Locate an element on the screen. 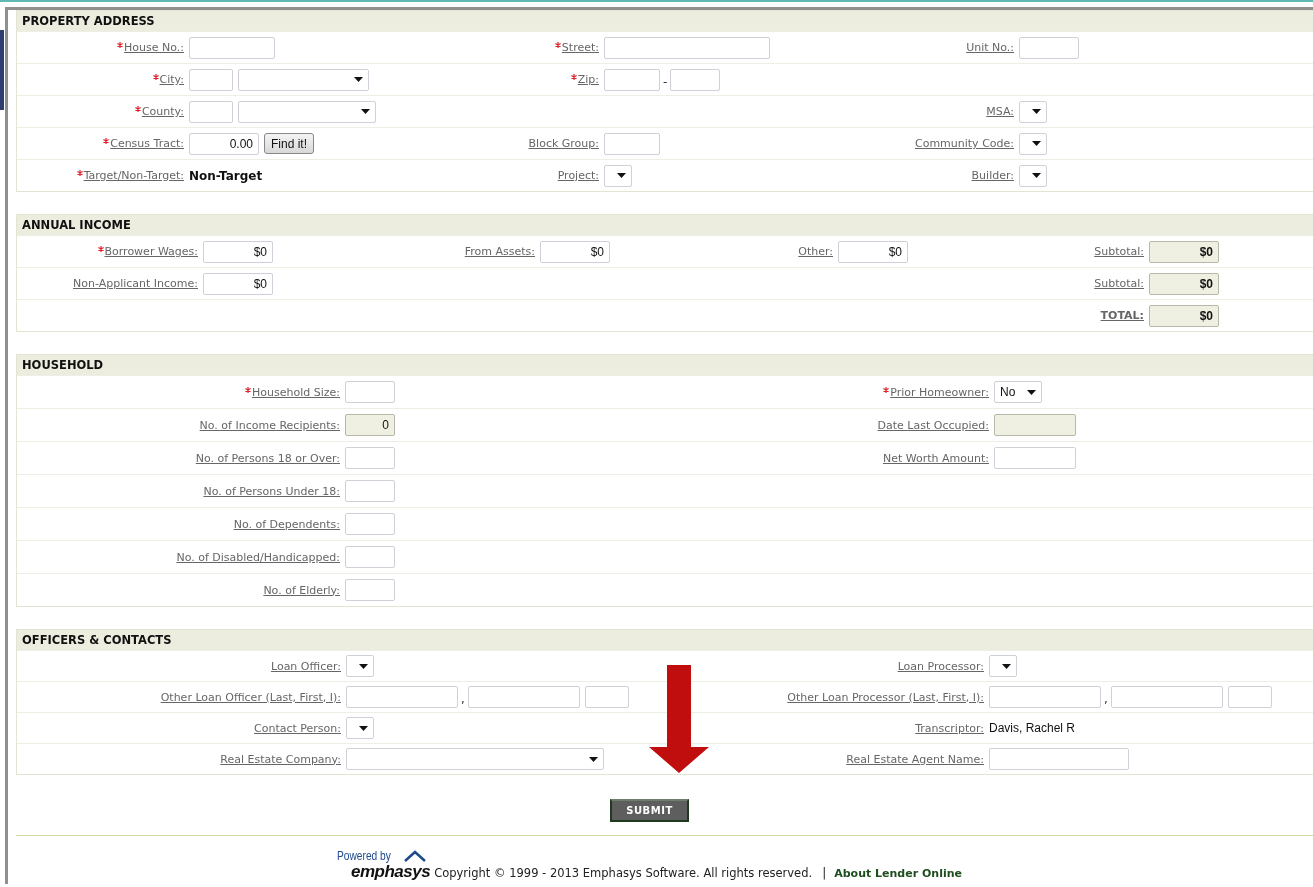  field-label: Real Estate Company: is located at coordinates (280, 759).